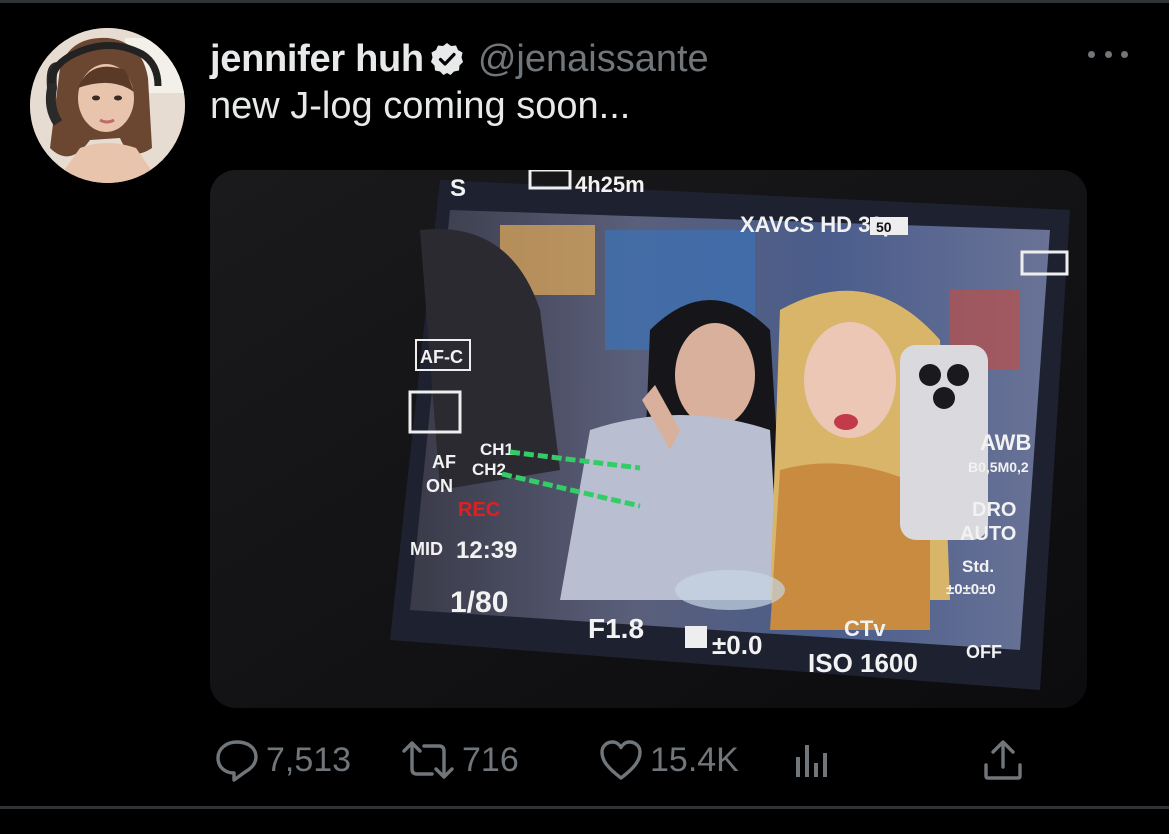 This screenshot has width=1169, height=834. I want to click on more-dots-icon, so click(1108, 54).